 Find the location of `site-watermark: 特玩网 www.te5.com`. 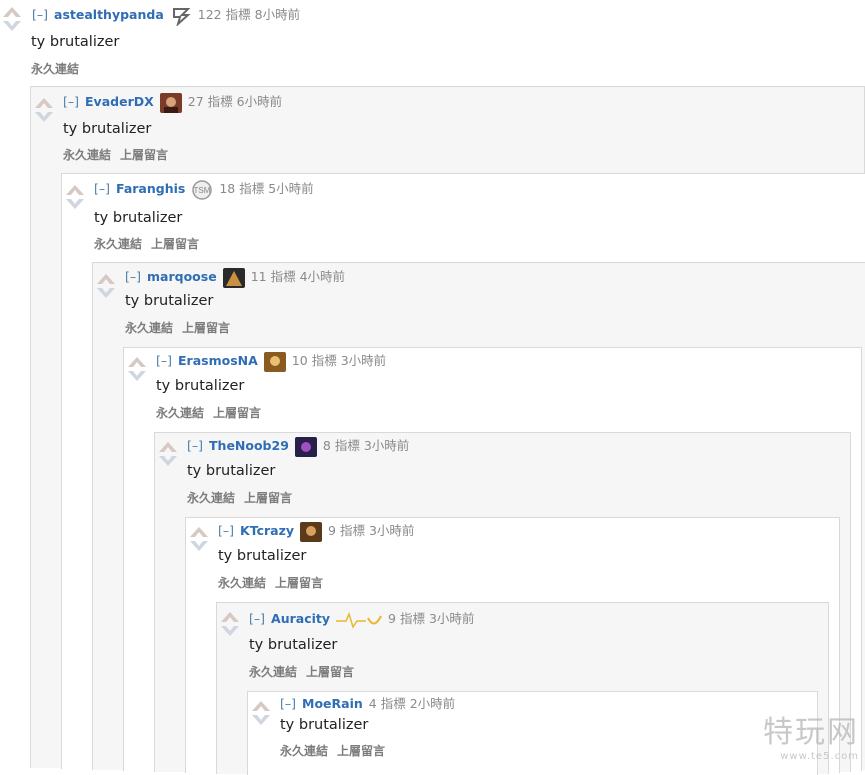

site-watermark: 特玩网 www.te5.com is located at coordinates (811, 734).